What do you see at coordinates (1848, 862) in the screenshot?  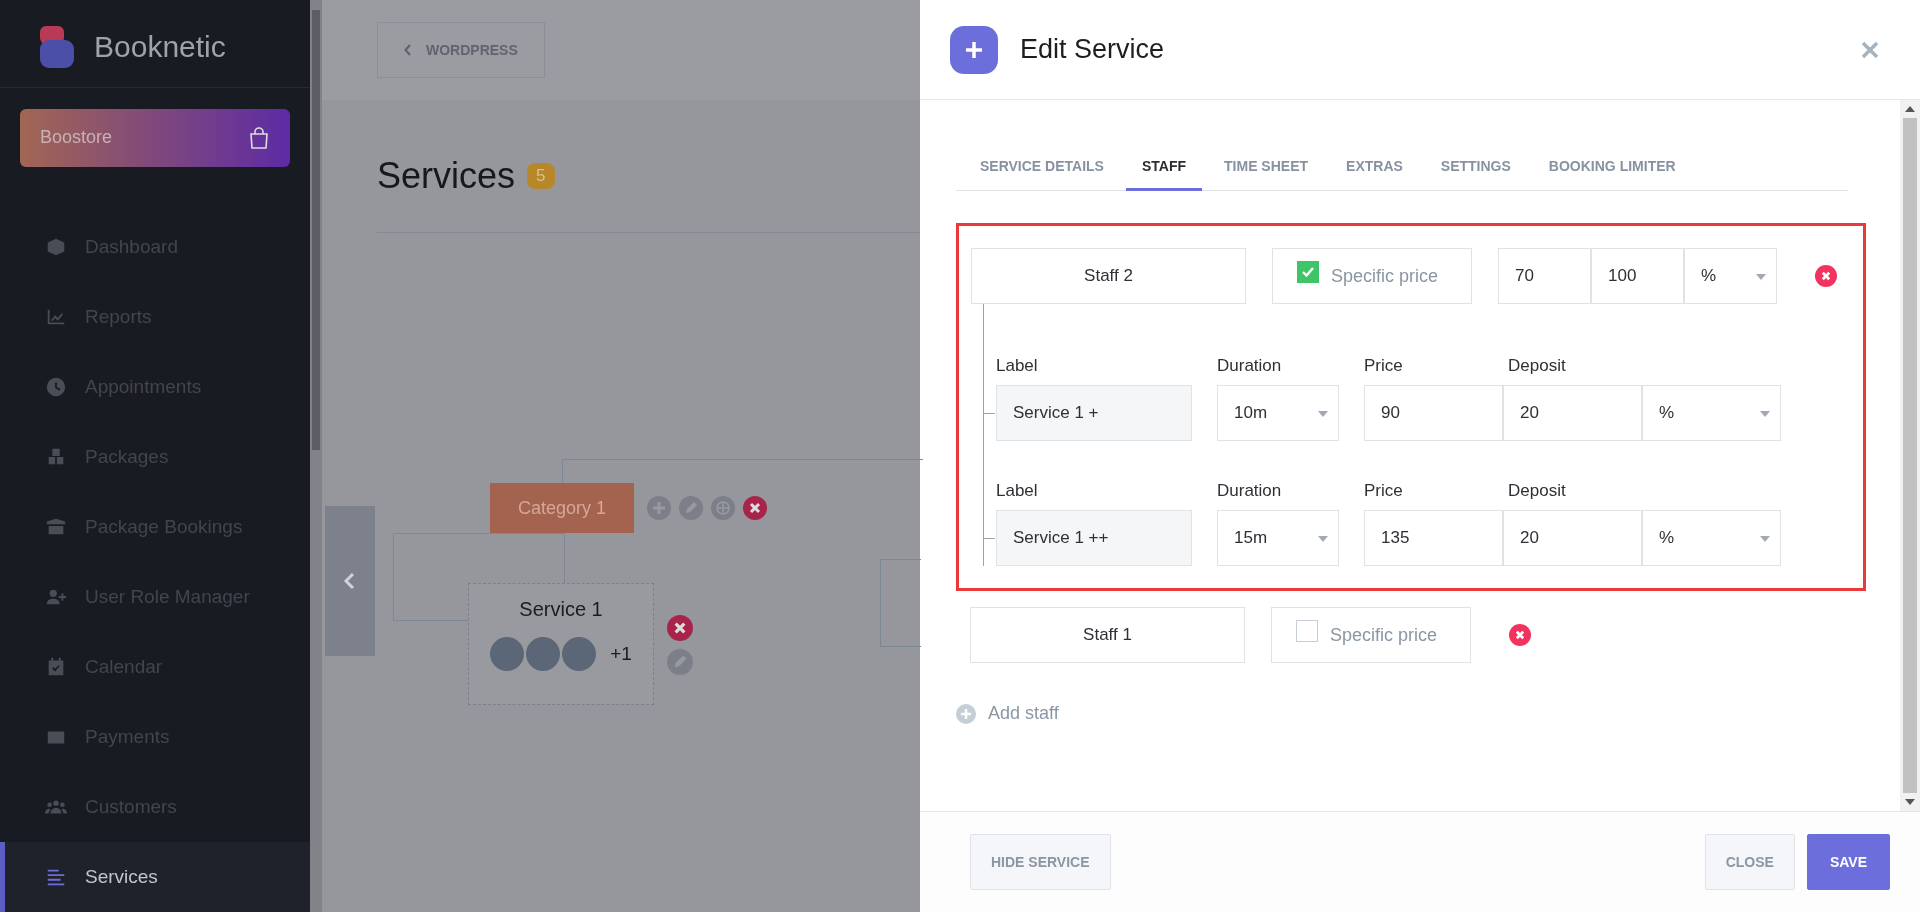 I see `save-button: SAVE` at bounding box center [1848, 862].